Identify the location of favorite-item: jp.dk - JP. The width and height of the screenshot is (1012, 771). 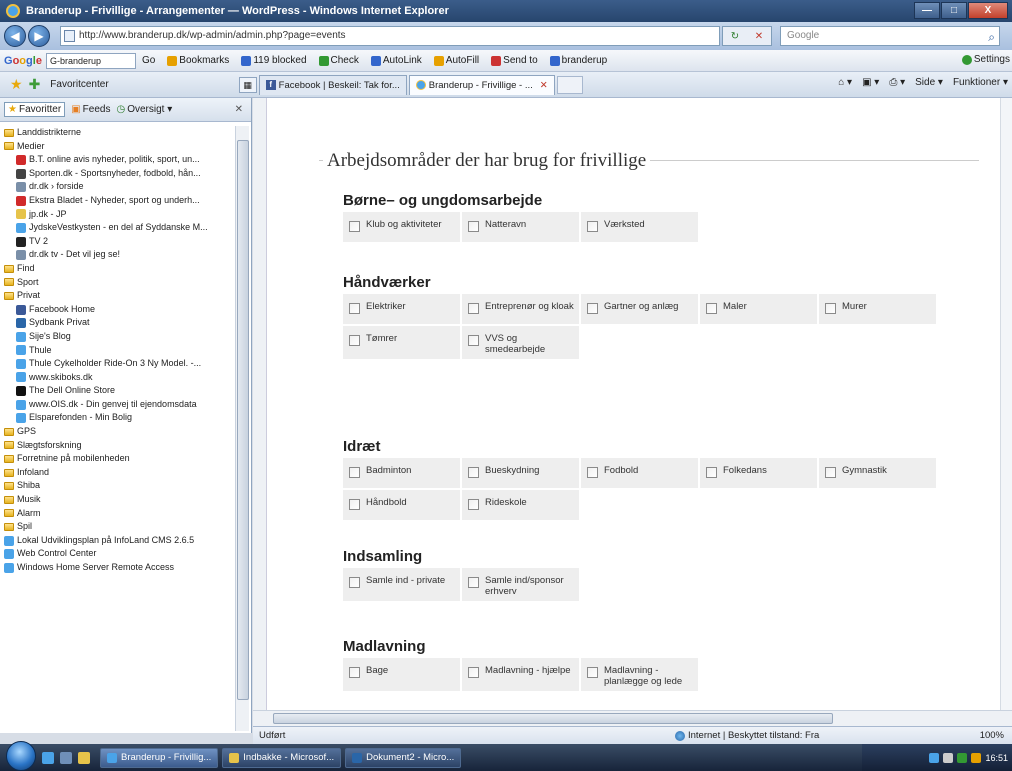
(118, 215).